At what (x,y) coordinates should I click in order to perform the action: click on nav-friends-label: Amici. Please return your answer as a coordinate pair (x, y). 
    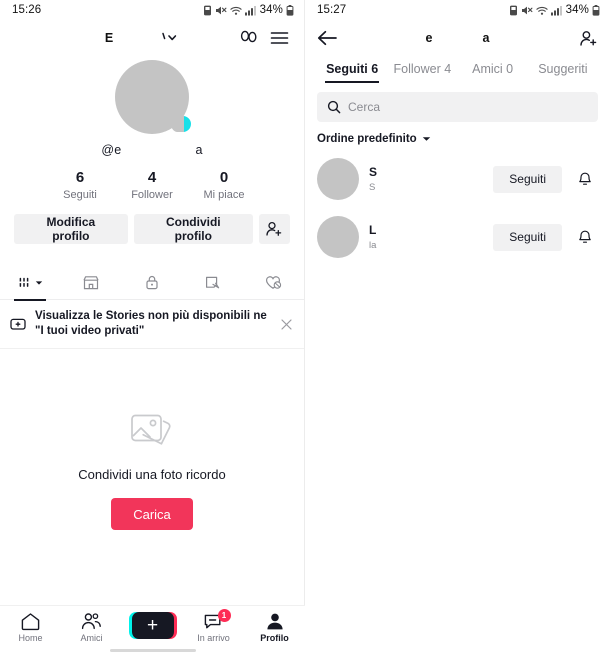
    Looking at the image, I should click on (91, 638).